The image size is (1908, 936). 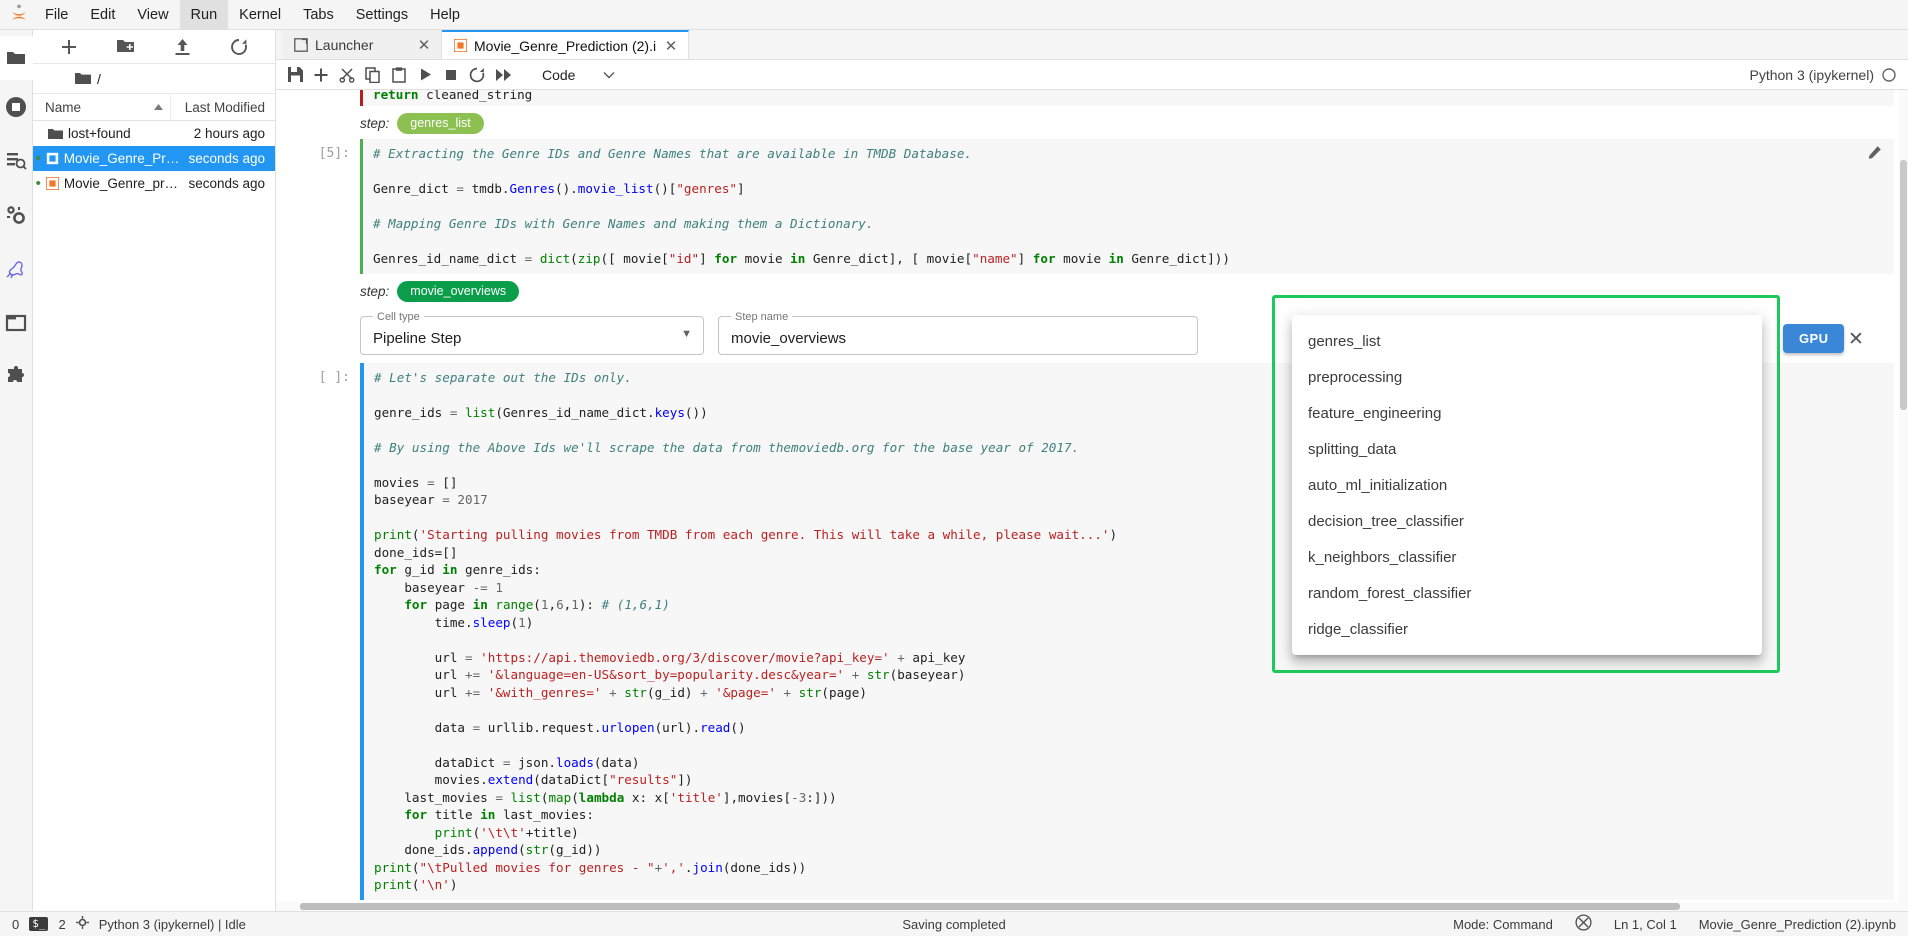 I want to click on caret-down-icon: ▼, so click(x=686, y=334).